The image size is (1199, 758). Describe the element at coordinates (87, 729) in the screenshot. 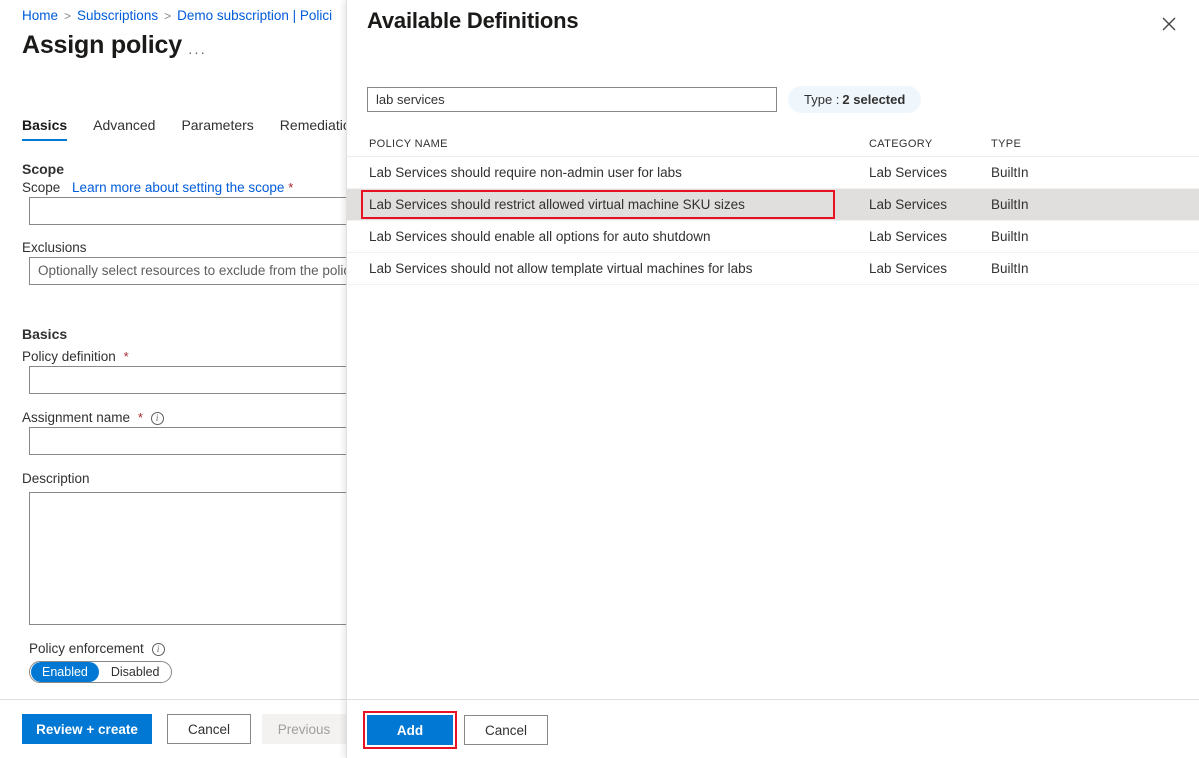

I see `review-create-button: Review + create` at that location.